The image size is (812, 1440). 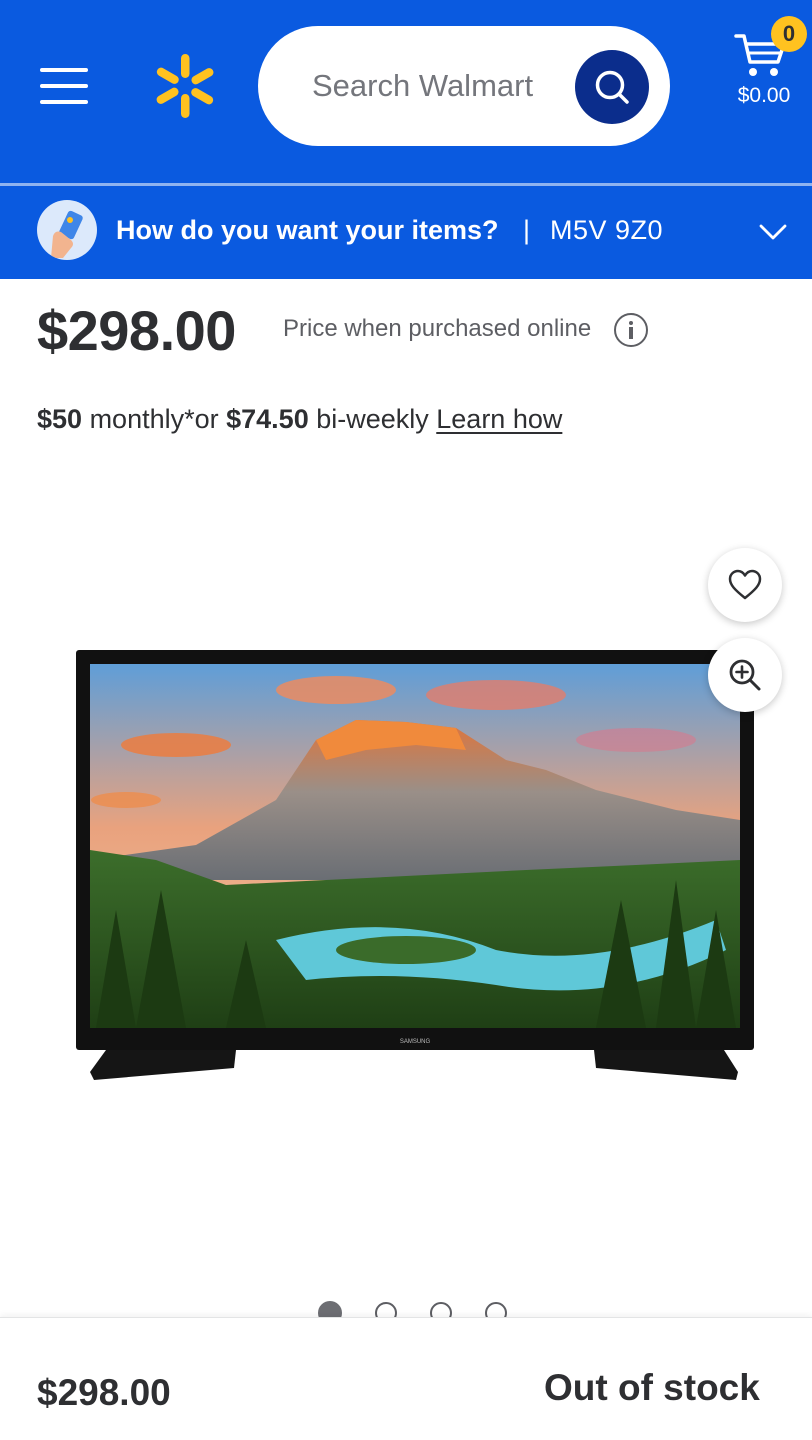 What do you see at coordinates (406, 1378) in the screenshot?
I see `sticky-purchase-bar: $298.00 Out of stock` at bounding box center [406, 1378].